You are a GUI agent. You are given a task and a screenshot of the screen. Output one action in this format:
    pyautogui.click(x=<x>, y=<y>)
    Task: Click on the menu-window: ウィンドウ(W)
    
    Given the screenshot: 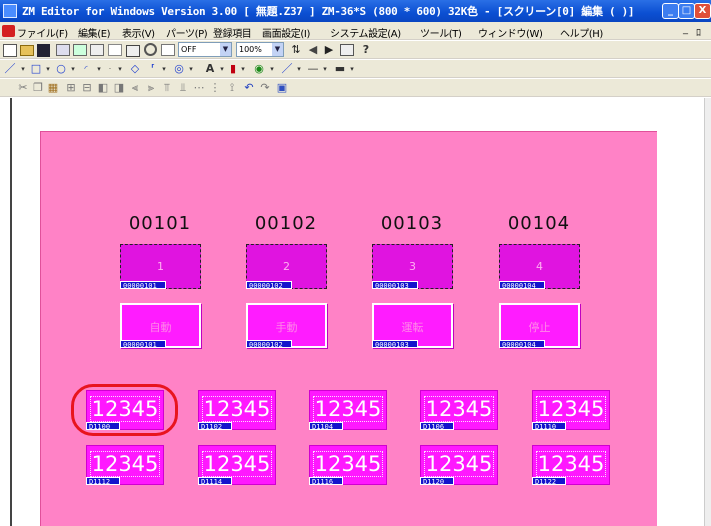 What is the action you would take?
    pyautogui.click(x=510, y=32)
    